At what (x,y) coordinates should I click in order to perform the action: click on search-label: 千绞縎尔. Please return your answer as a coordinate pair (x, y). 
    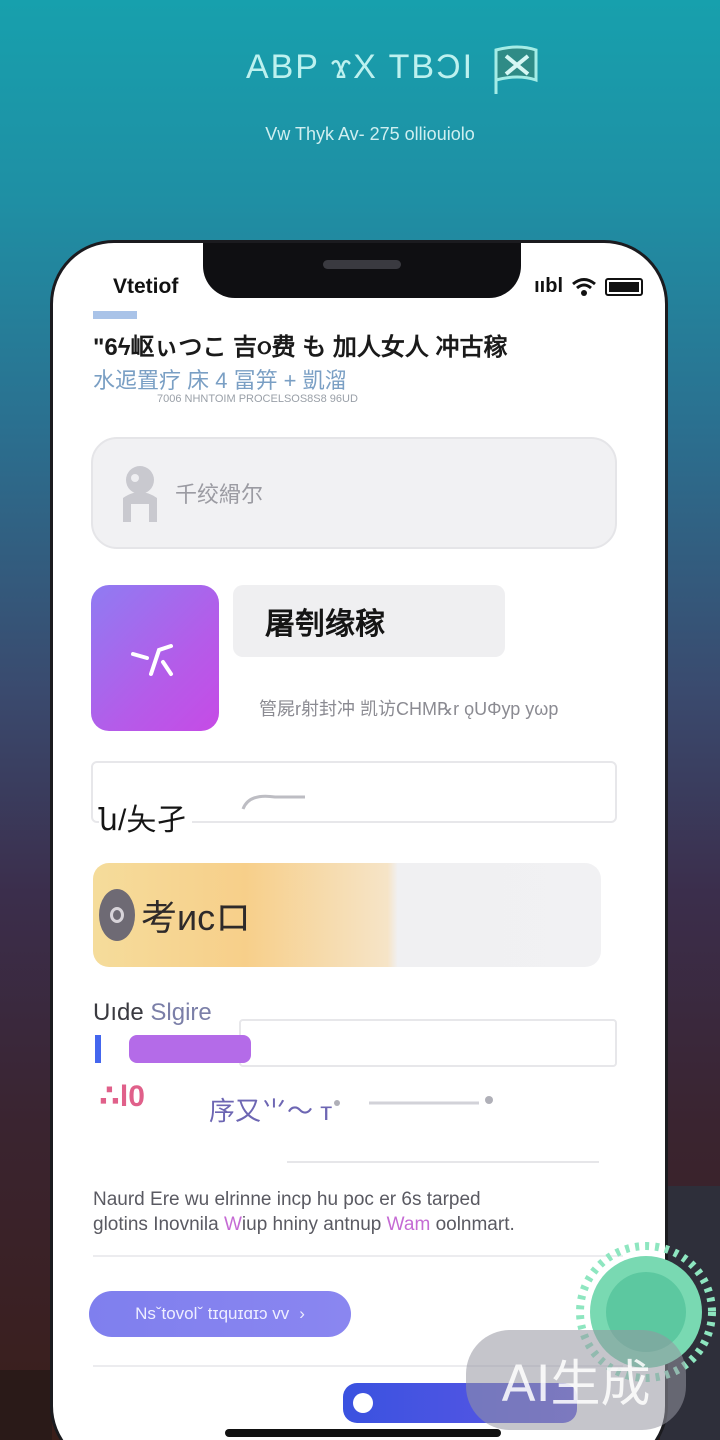
    Looking at the image, I should click on (219, 494).